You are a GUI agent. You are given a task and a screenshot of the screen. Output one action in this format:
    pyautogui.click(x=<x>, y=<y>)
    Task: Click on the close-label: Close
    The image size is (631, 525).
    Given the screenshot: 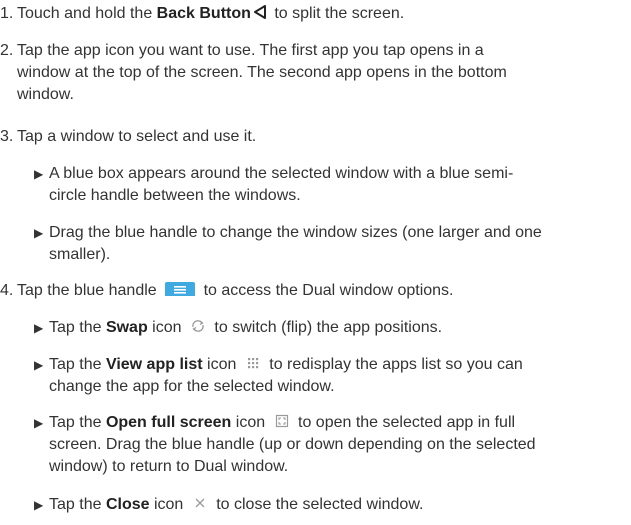 What is the action you would take?
    pyautogui.click(x=127, y=504)
    